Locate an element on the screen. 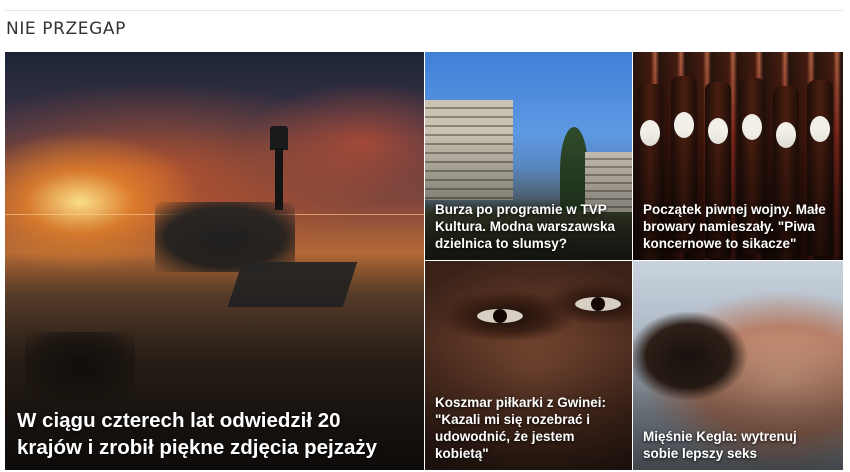  top-divider is located at coordinates (424, 10).